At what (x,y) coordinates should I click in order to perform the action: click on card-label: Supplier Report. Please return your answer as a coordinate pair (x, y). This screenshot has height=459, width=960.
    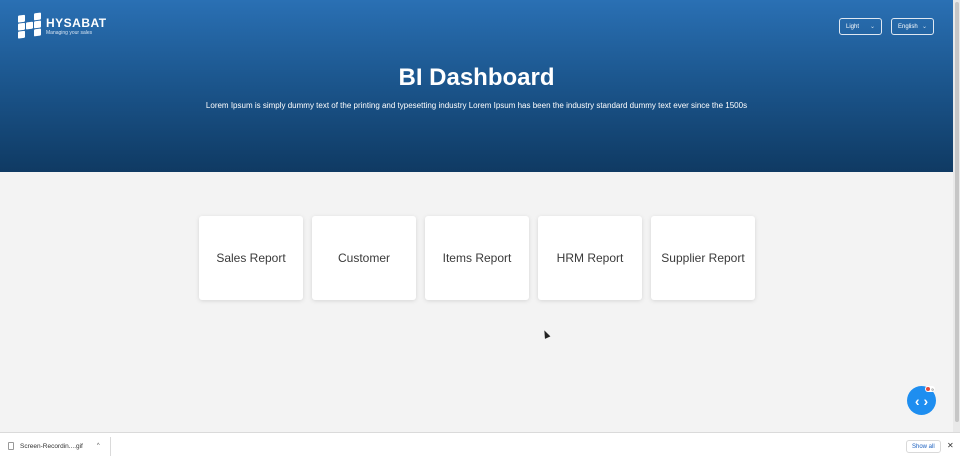
    Looking at the image, I should click on (703, 258).